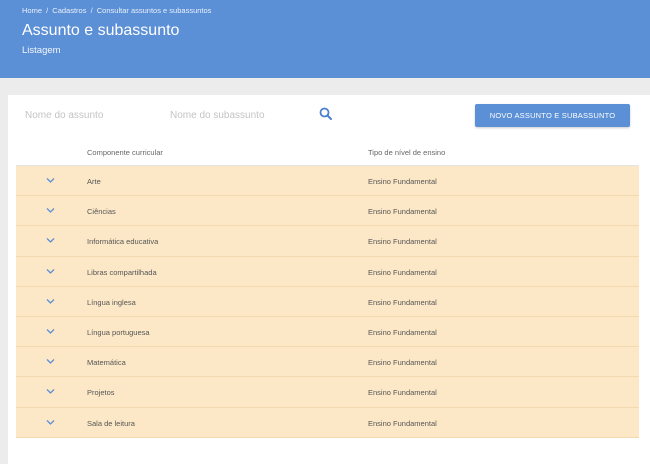 The image size is (650, 464). What do you see at coordinates (118, 332) in the screenshot?
I see `cell-componente: Língua portuguesa` at bounding box center [118, 332].